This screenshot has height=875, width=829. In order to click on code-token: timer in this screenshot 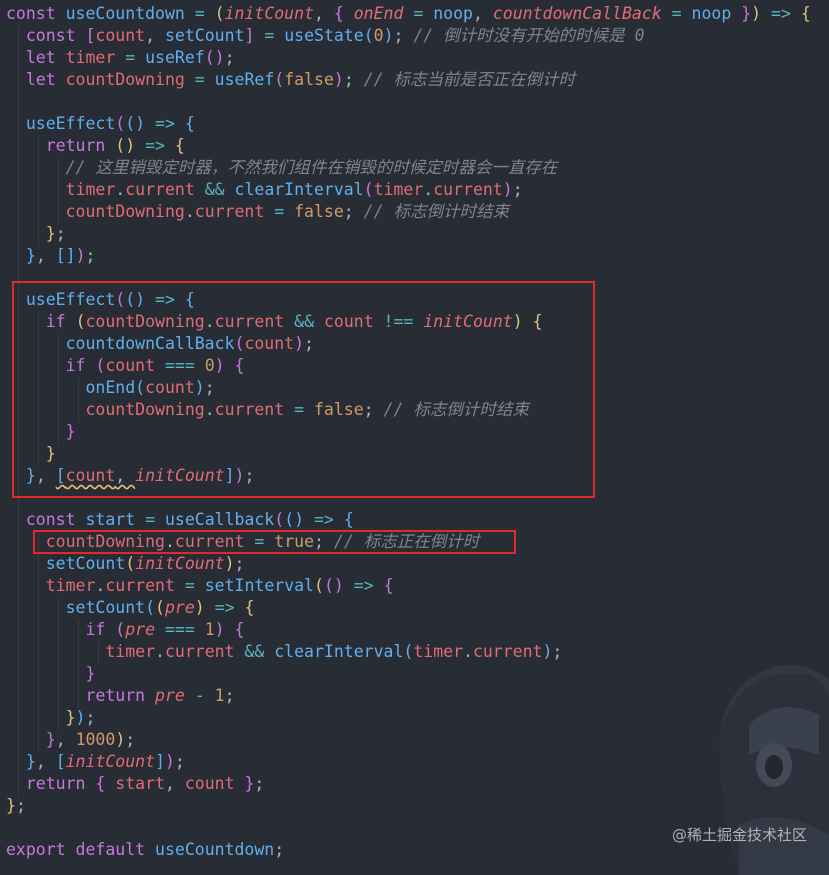, I will do `click(90, 189)`.